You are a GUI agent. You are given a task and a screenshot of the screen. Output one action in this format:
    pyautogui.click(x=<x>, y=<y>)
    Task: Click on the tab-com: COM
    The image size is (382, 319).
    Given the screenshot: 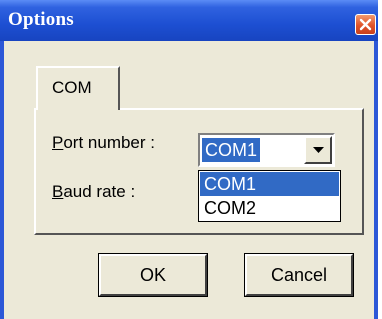 What is the action you would take?
    pyautogui.click(x=78, y=88)
    